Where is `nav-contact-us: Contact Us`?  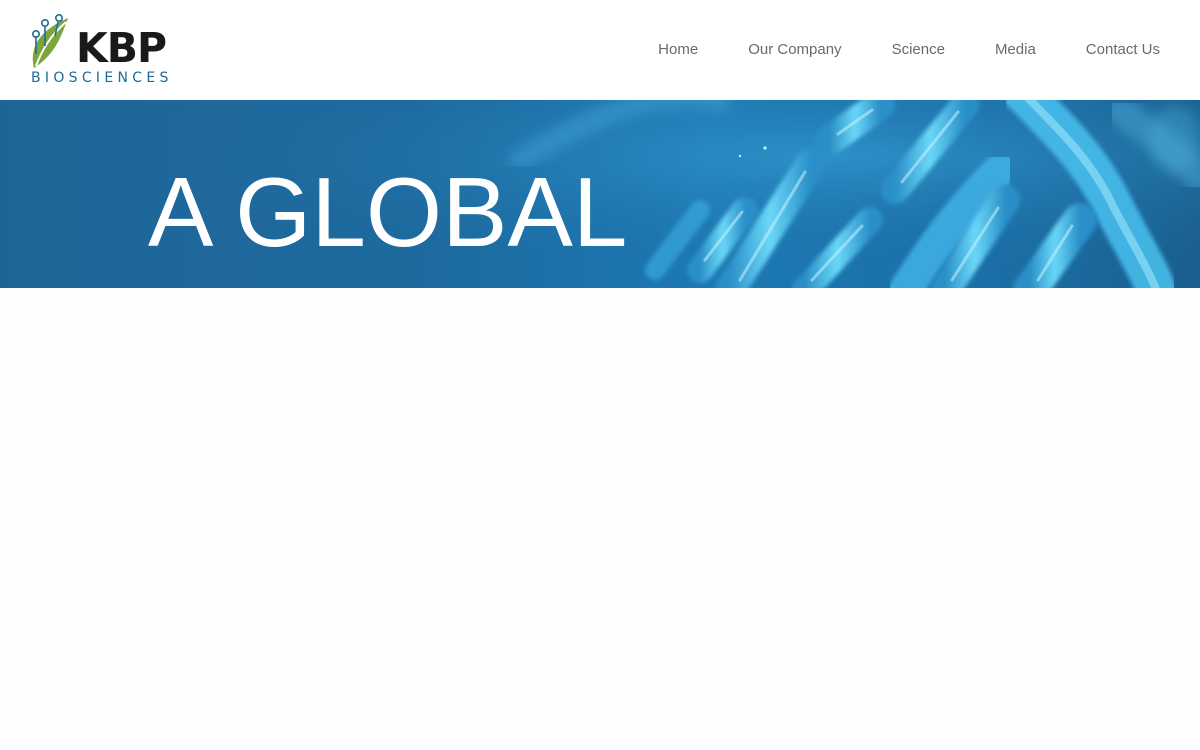
nav-contact-us: Contact Us is located at coordinates (1123, 50).